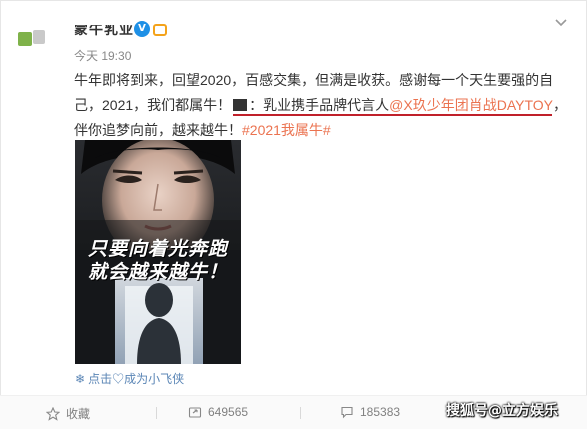 The width and height of the screenshot is (587, 429). Describe the element at coordinates (195, 412) in the screenshot. I see `share-icon` at that location.